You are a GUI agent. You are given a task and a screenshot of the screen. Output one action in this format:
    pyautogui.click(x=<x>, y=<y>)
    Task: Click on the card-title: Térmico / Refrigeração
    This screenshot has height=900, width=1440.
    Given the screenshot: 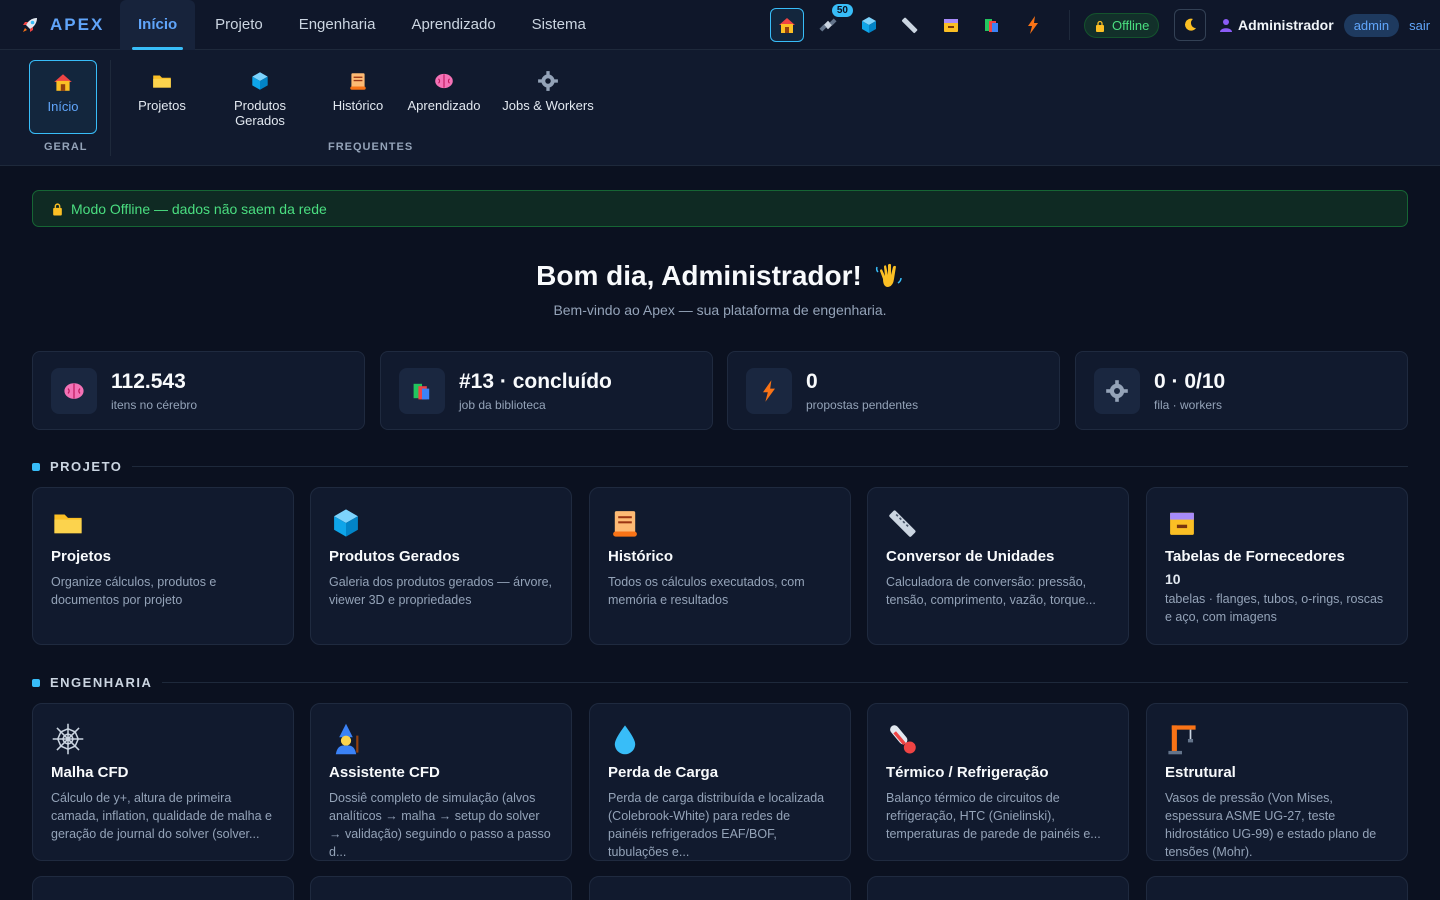 What is the action you would take?
    pyautogui.click(x=967, y=772)
    